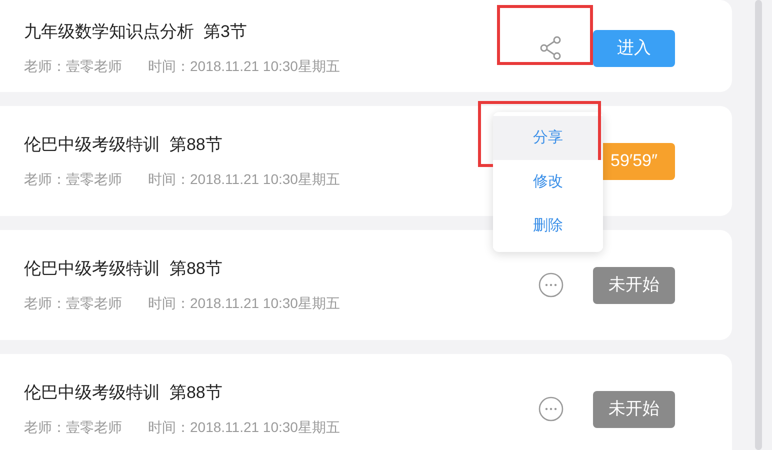  Describe the element at coordinates (548, 226) in the screenshot. I see `menu-item: 删除` at that location.